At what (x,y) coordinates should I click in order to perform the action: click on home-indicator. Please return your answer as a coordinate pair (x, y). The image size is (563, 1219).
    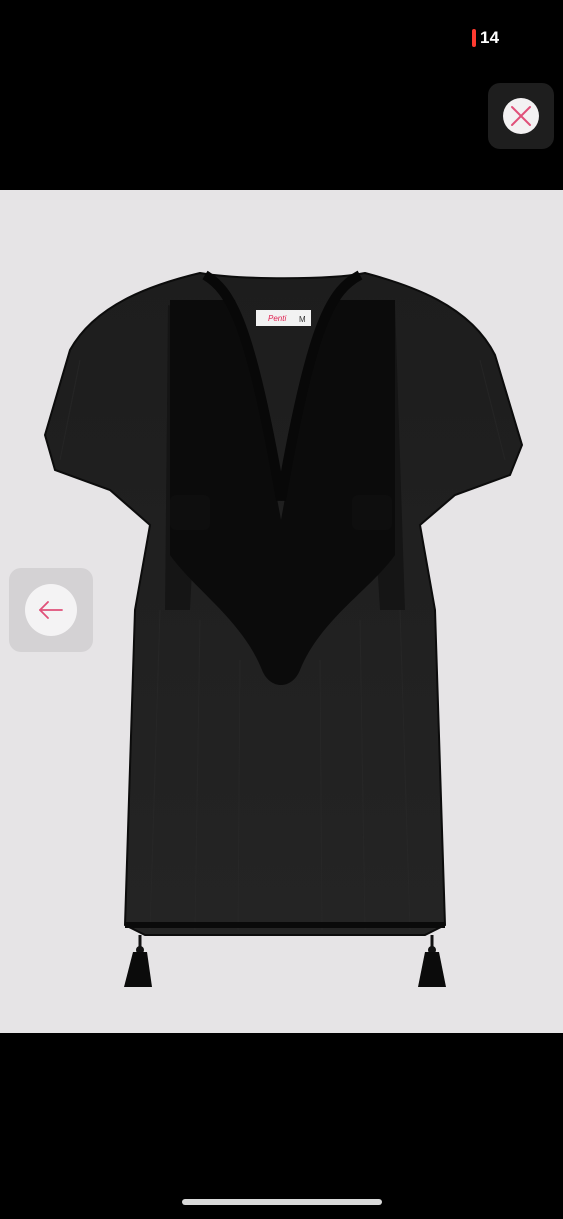
    Looking at the image, I should click on (282, 1202).